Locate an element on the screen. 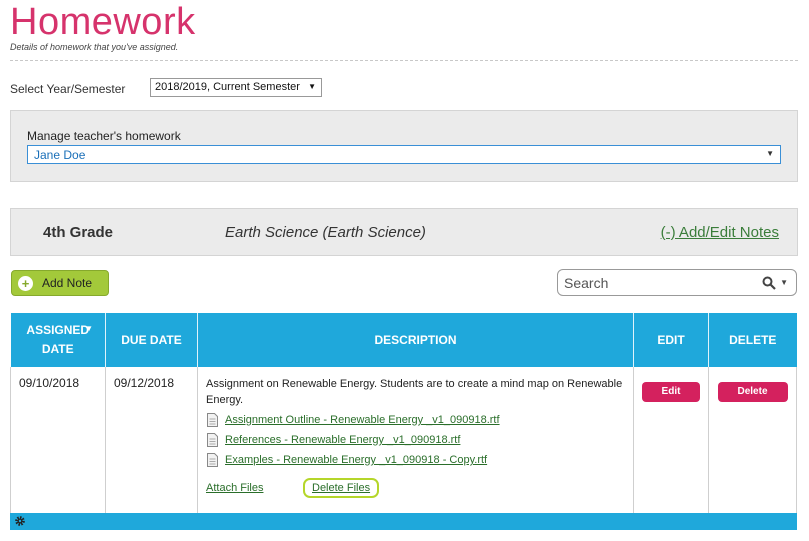 Image resolution: width=809 pixels, height=541 pixels. column-header-delete: DELETE is located at coordinates (752, 340).